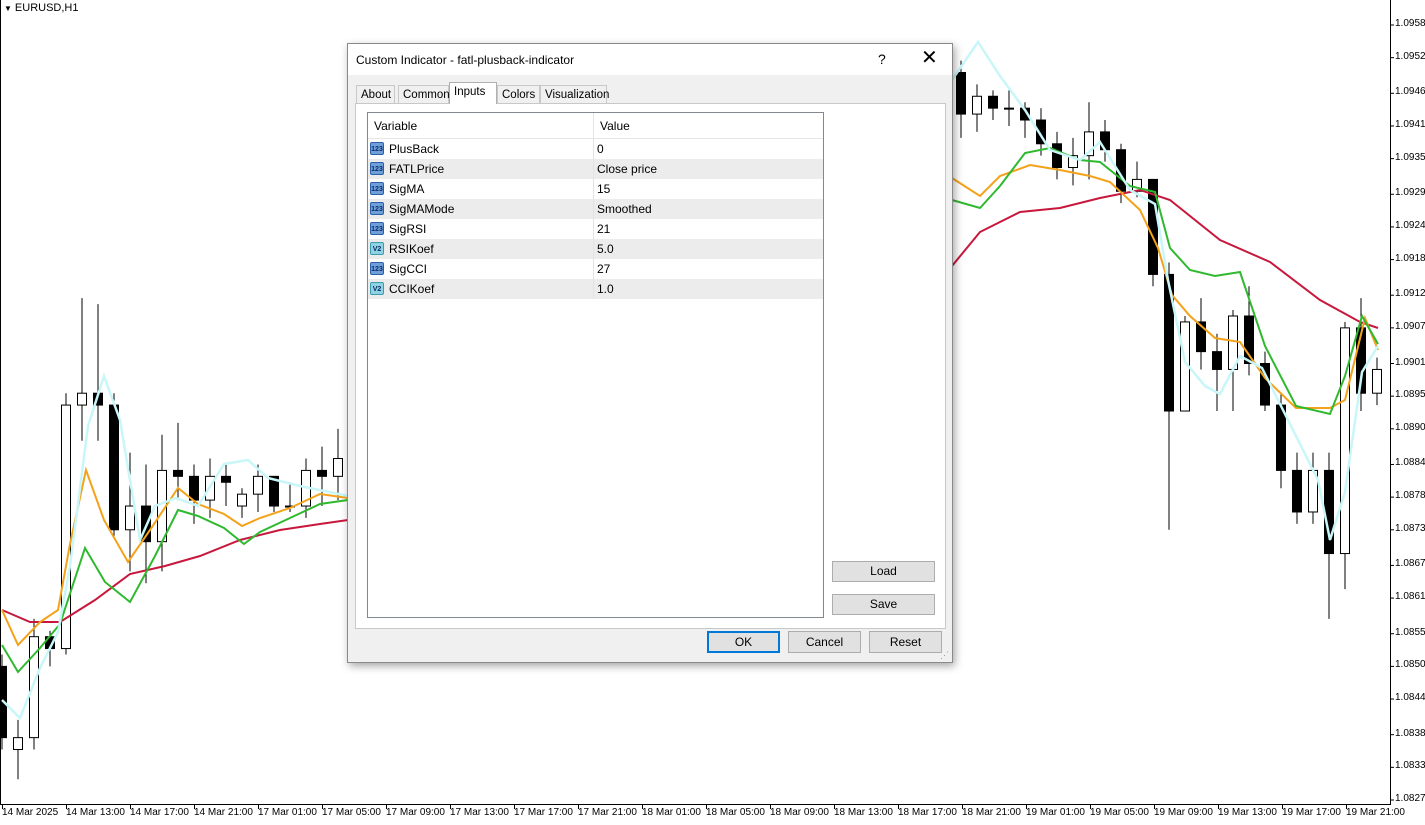 The width and height of the screenshot is (1425, 825). Describe the element at coordinates (1410, 463) in the screenshot. I see `price-label: 1.08840` at that location.